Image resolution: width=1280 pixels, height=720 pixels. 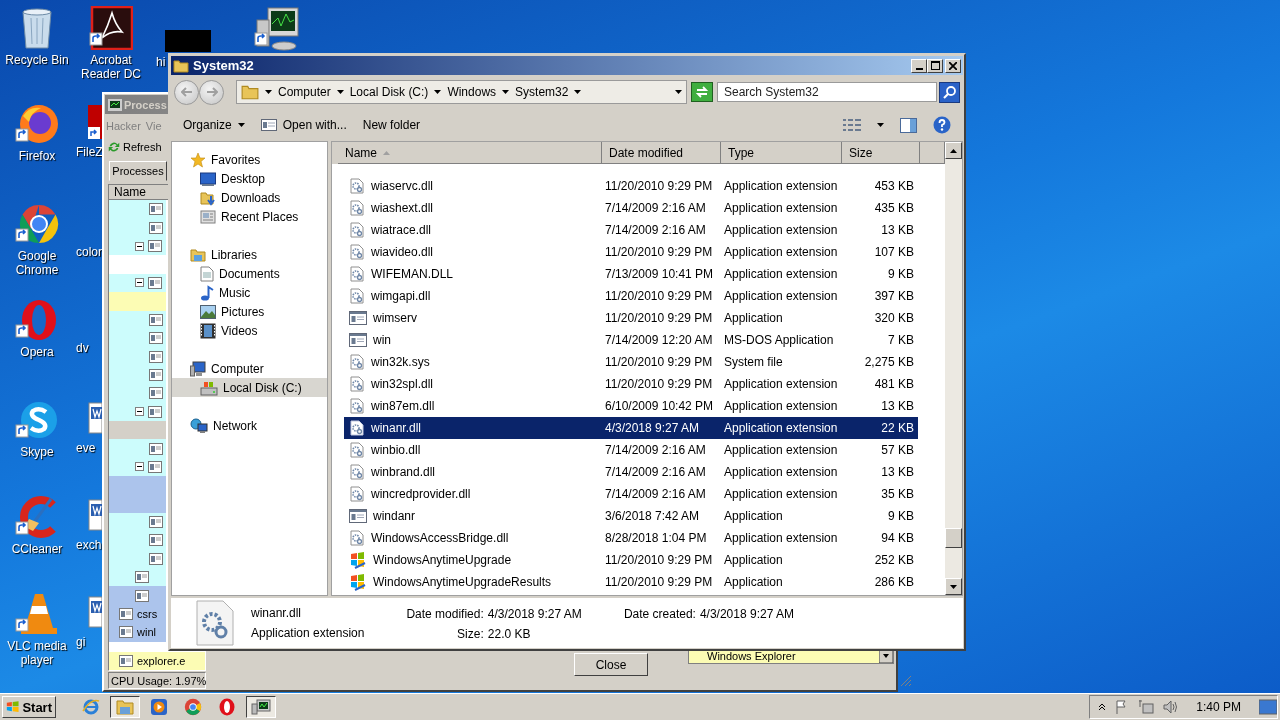 I want to click on file-row: windanr 3/6/2018 7:42 AM Application 9 KB, so click(x=631, y=516).